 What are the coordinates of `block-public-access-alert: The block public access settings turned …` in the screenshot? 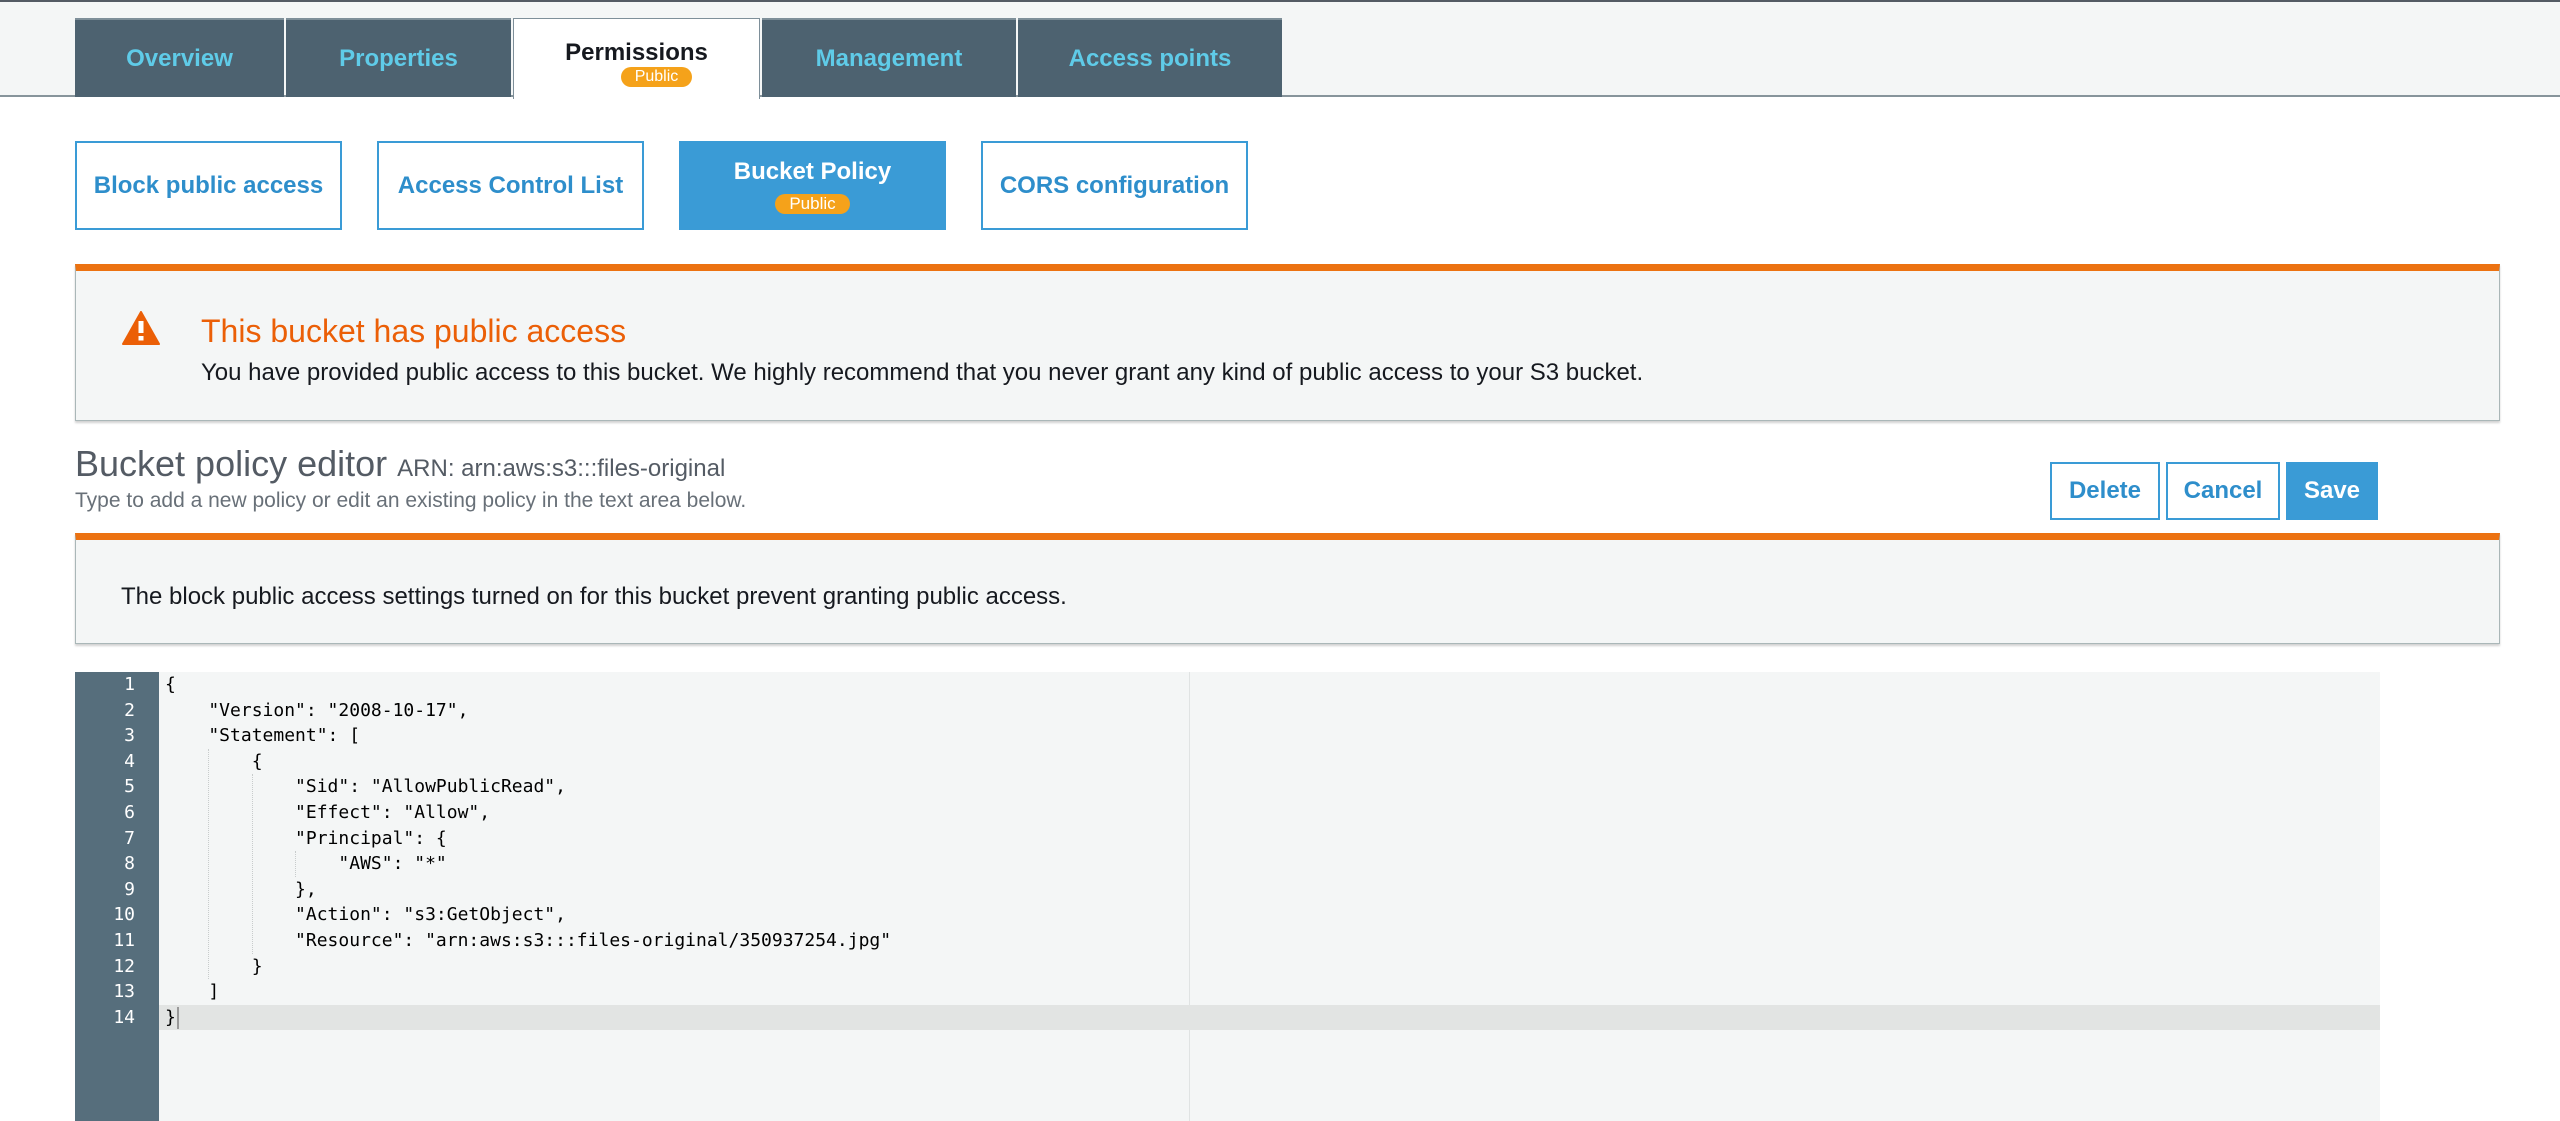 It's located at (1287, 588).